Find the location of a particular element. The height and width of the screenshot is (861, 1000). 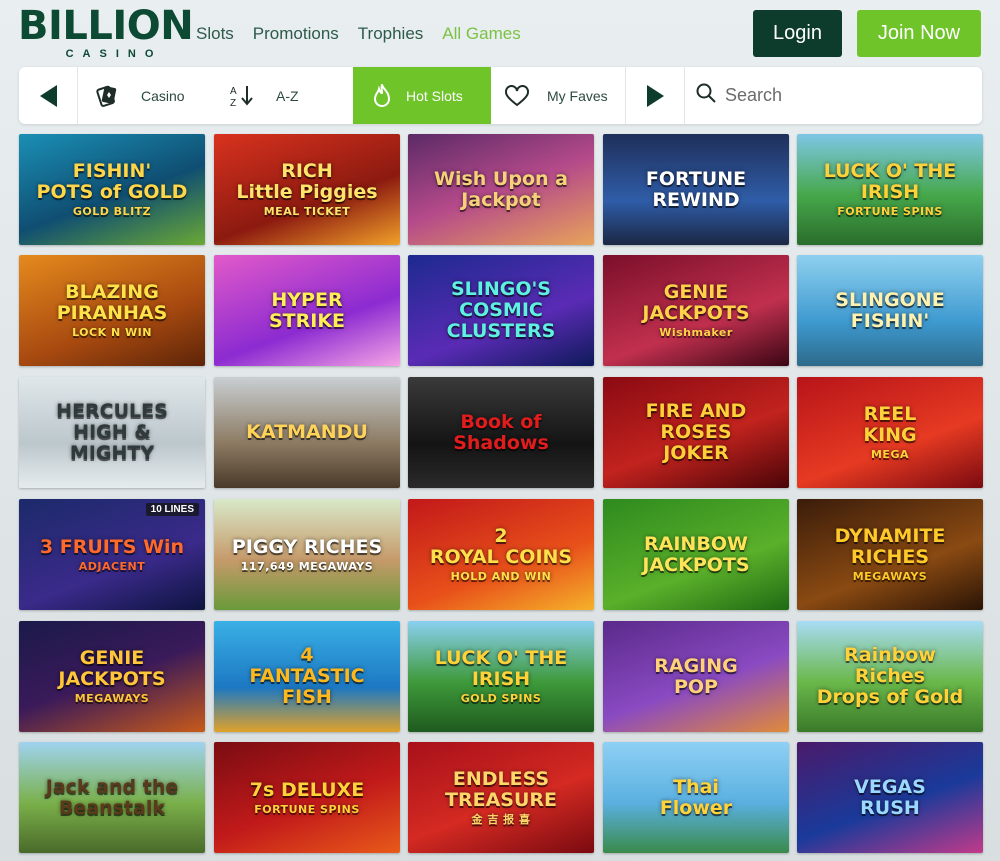

game-tile: HYPER STRIKE is located at coordinates (307, 310).